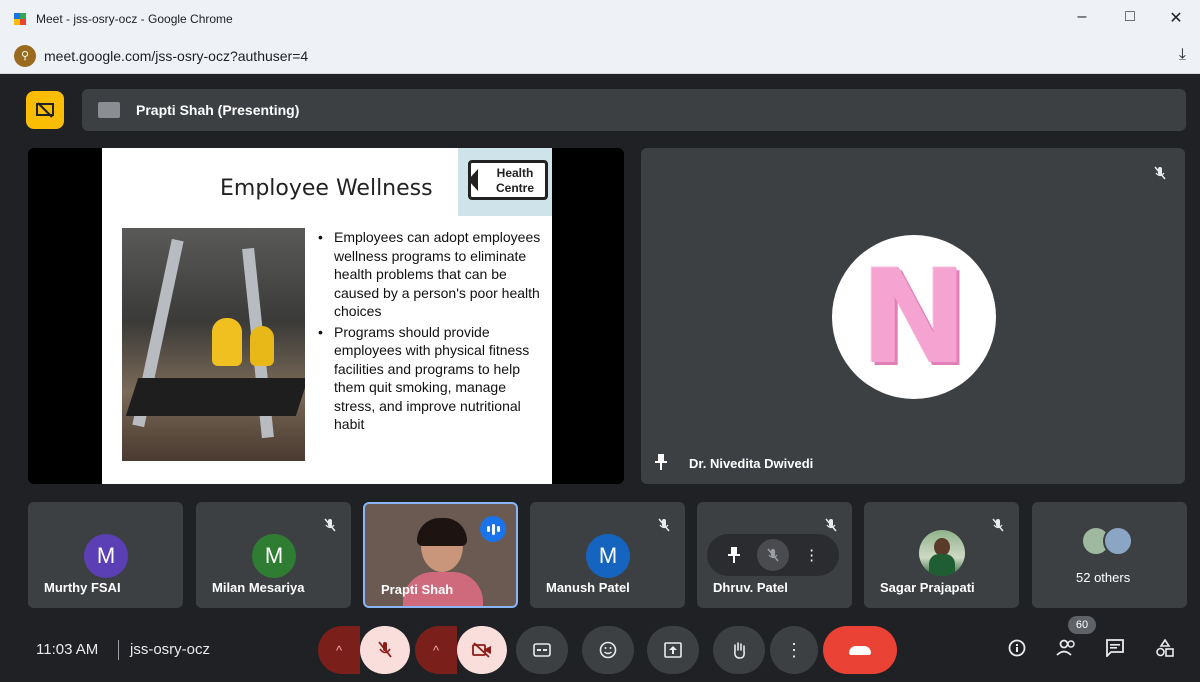 The height and width of the screenshot is (682, 1200). I want to click on url-text: meet.google.com/jss-osry-ocz?authuser=4, so click(176, 56).